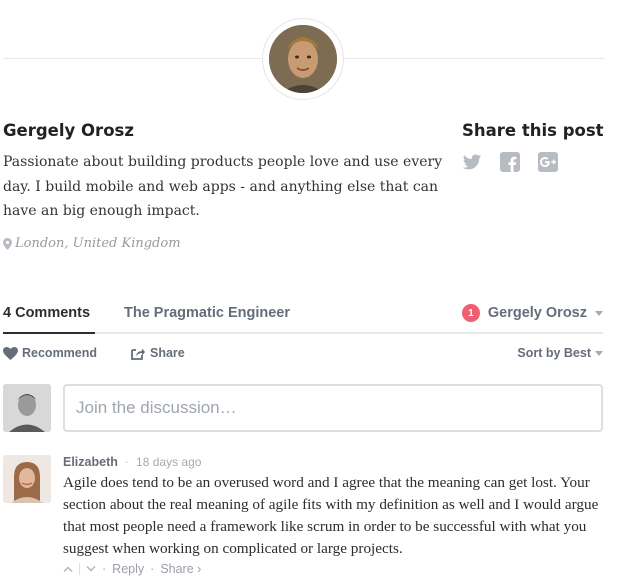 The width and height of the screenshot is (619, 588). I want to click on comment-header: Elizabeth · 18 days ago, so click(132, 462).